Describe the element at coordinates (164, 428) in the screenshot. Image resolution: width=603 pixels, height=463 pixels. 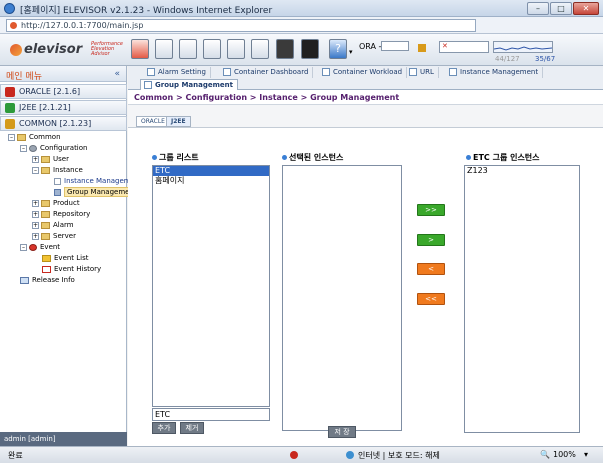
I see `add-button: 추가` at that location.